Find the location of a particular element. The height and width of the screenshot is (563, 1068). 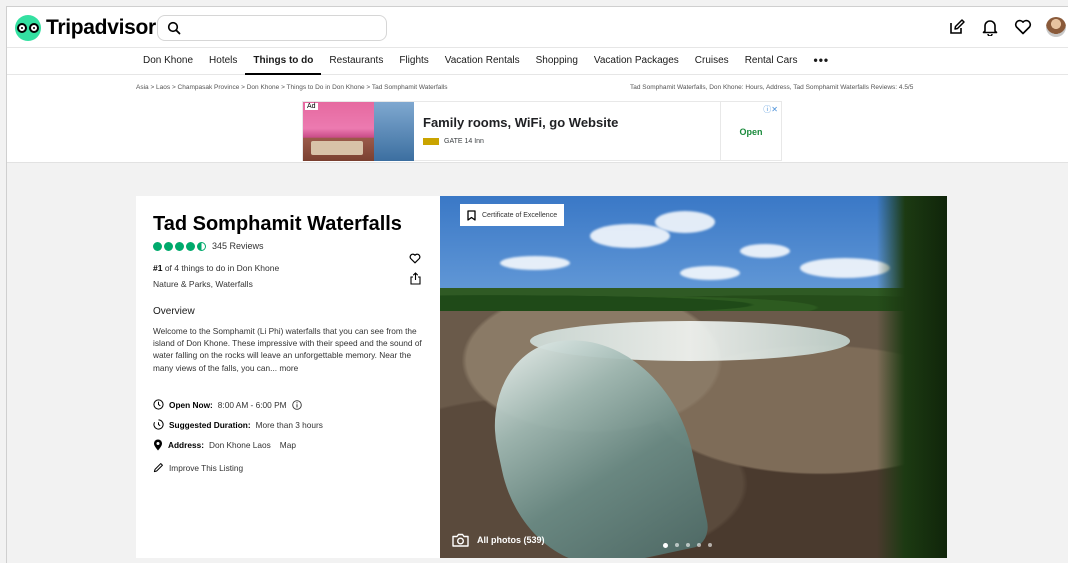

heart-icon is located at coordinates (1023, 27).